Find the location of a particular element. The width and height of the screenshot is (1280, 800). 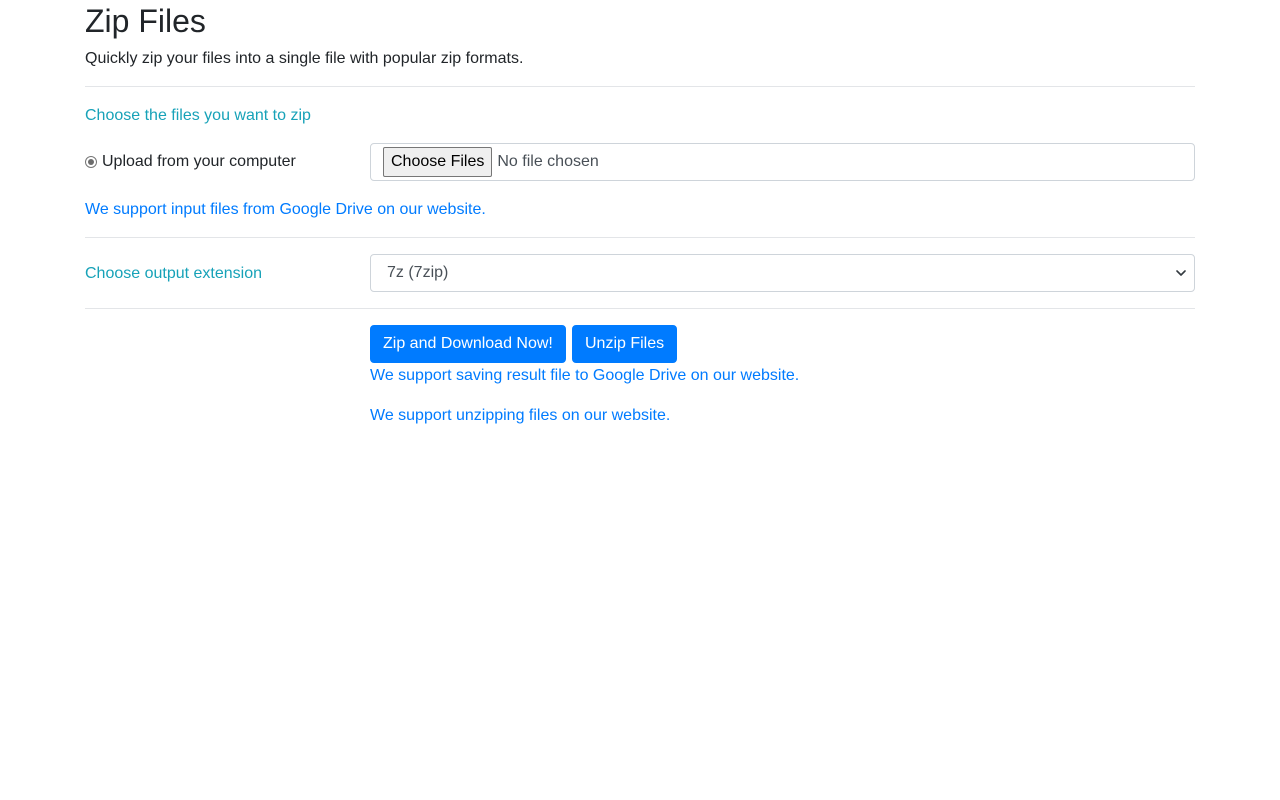

upload-option: Upload from your computer is located at coordinates (190, 162).